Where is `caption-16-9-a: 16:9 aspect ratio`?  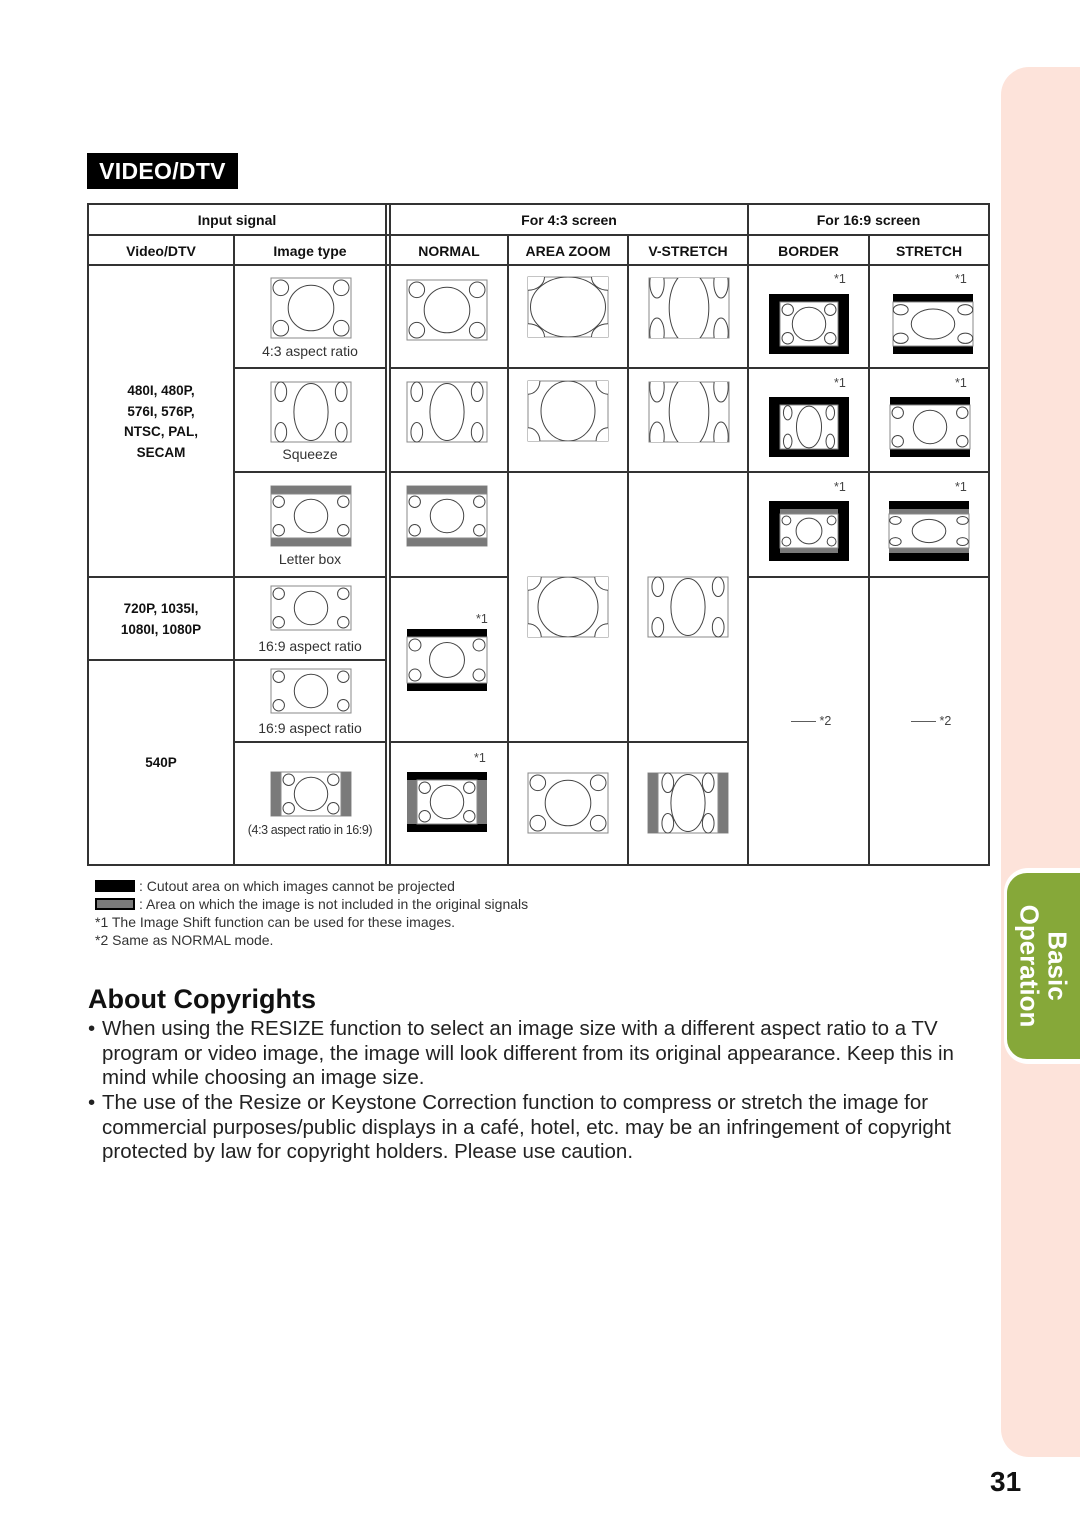
caption-16-9-a: 16:9 aspect ratio is located at coordinates (310, 646).